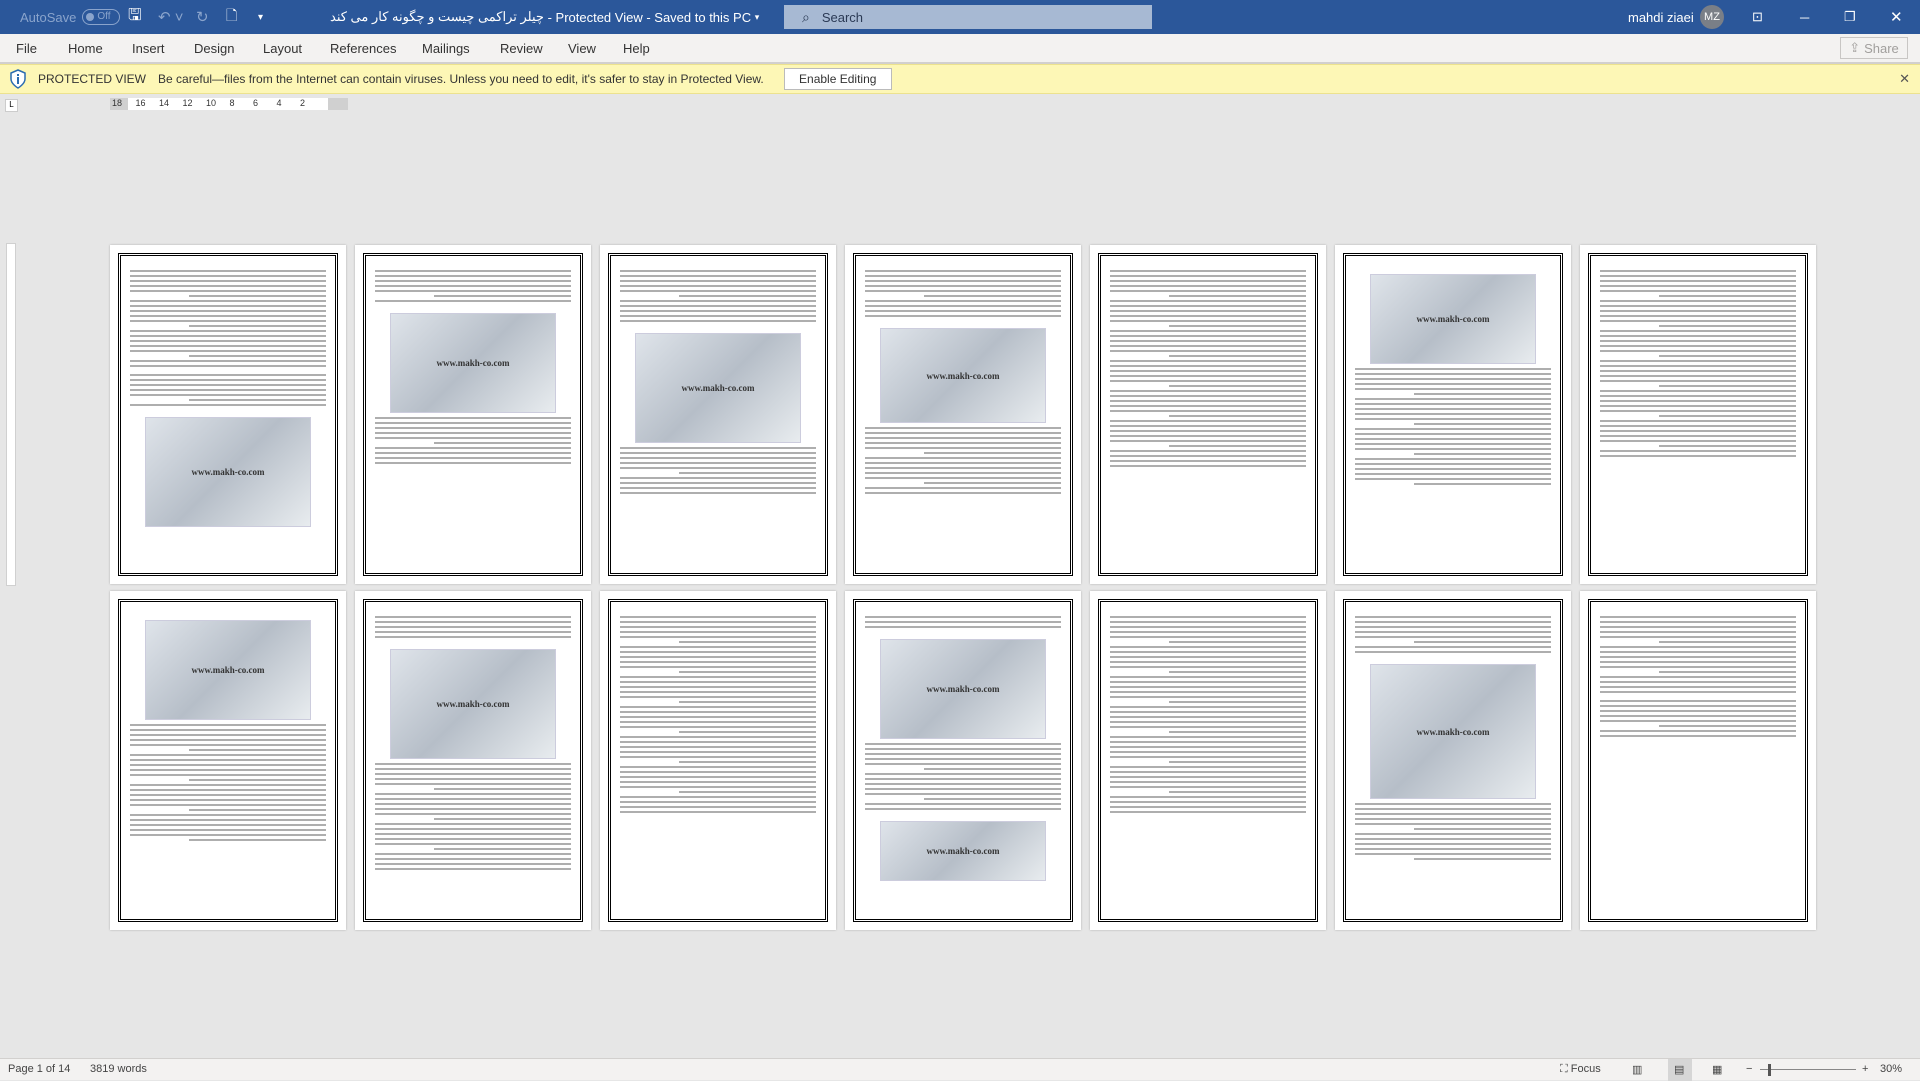 The image size is (1920, 1081). Describe the element at coordinates (171, 17) in the screenshot. I see `undo-icon: ↶ ˅` at that location.